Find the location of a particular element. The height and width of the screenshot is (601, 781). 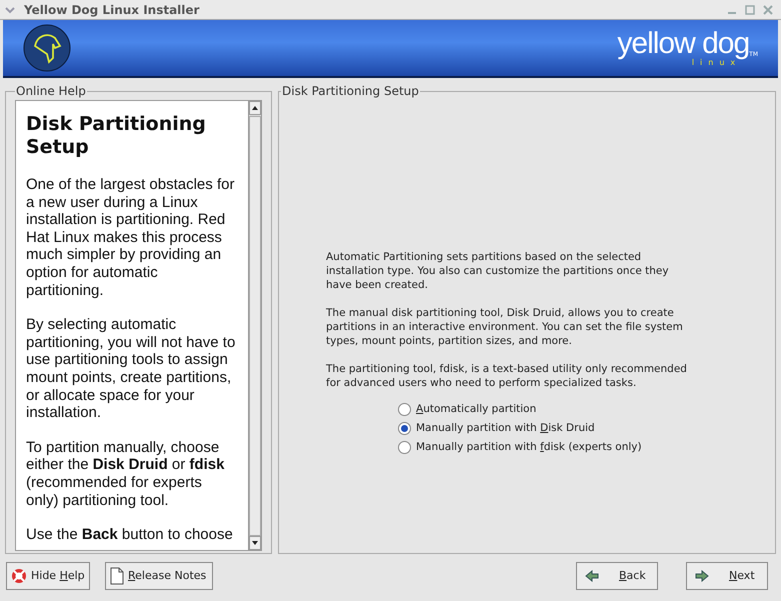

document-icon is located at coordinates (117, 576).